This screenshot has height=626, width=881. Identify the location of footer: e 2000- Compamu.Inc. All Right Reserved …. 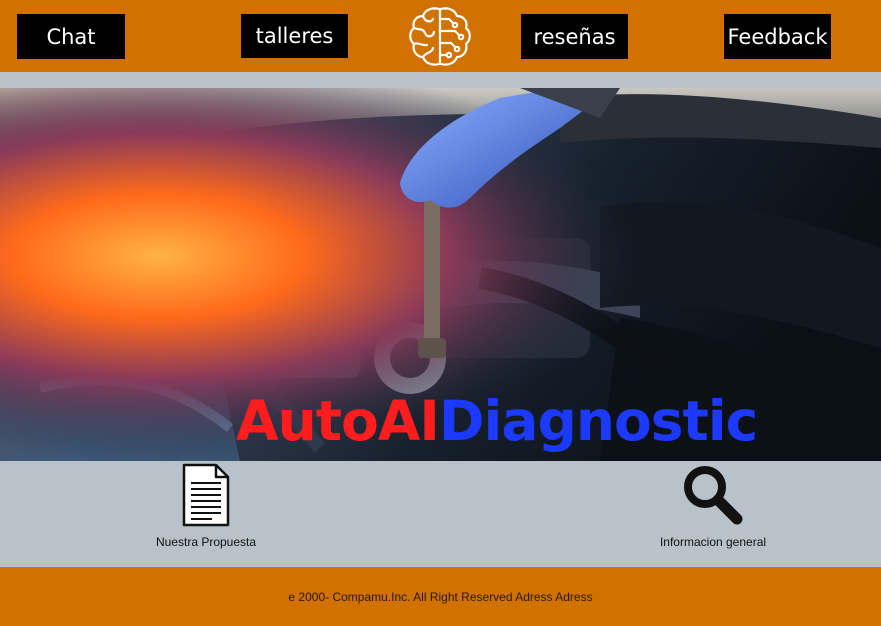
(440, 596).